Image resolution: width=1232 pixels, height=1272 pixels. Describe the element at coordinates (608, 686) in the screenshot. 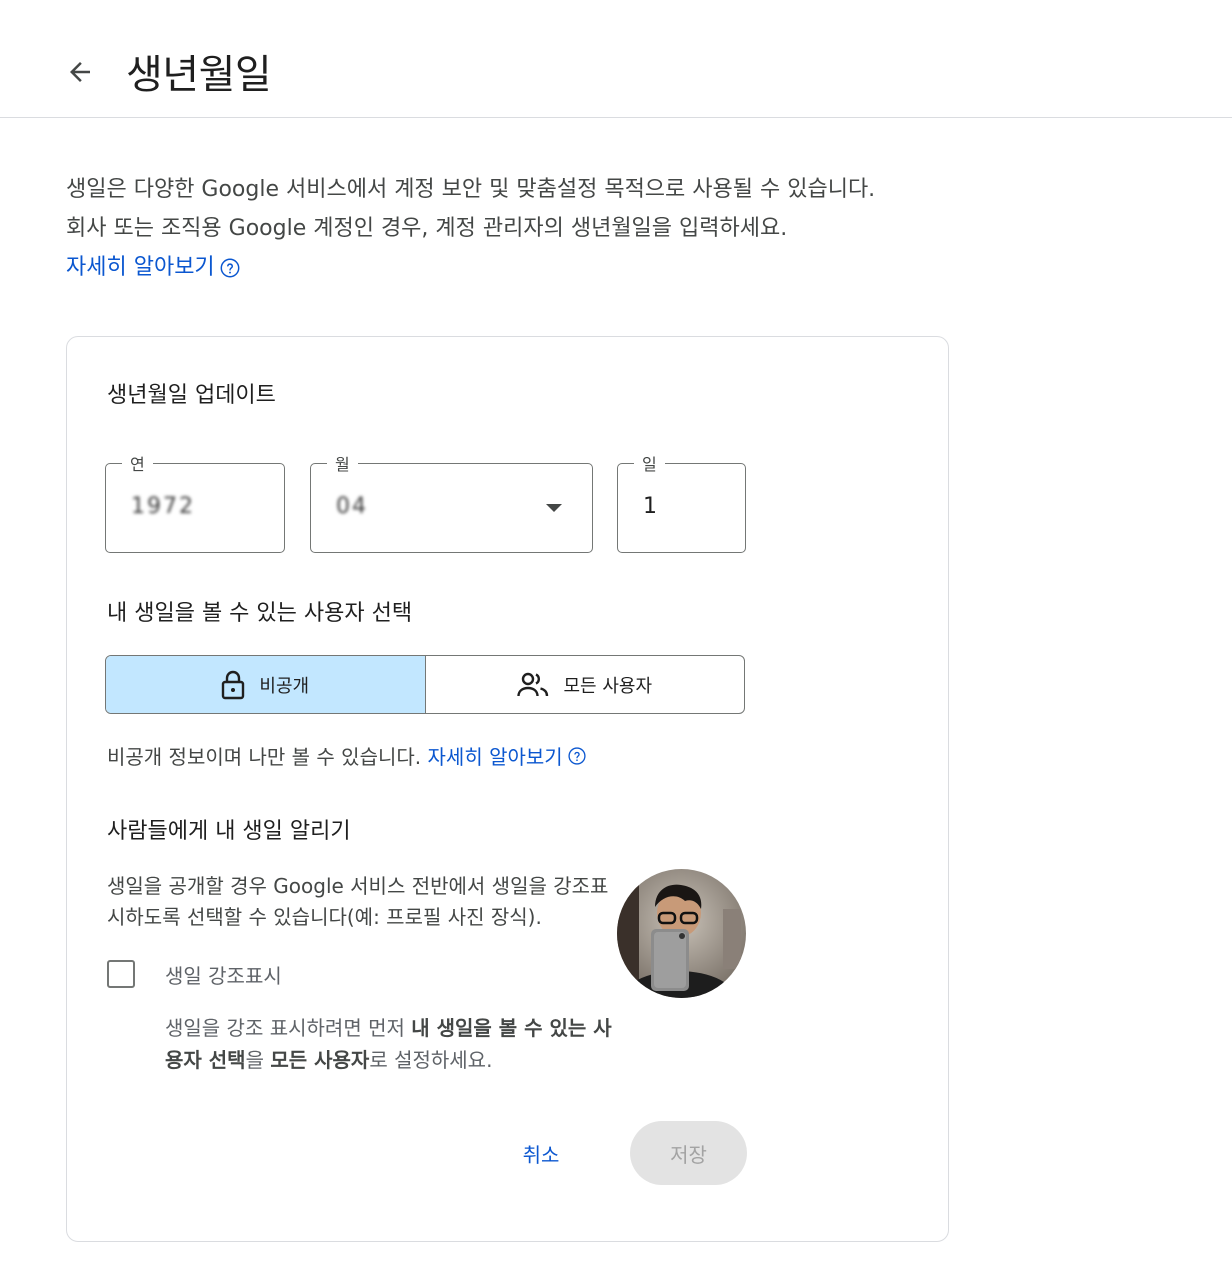

I see `option-everyone-label: 모든 사용자` at that location.